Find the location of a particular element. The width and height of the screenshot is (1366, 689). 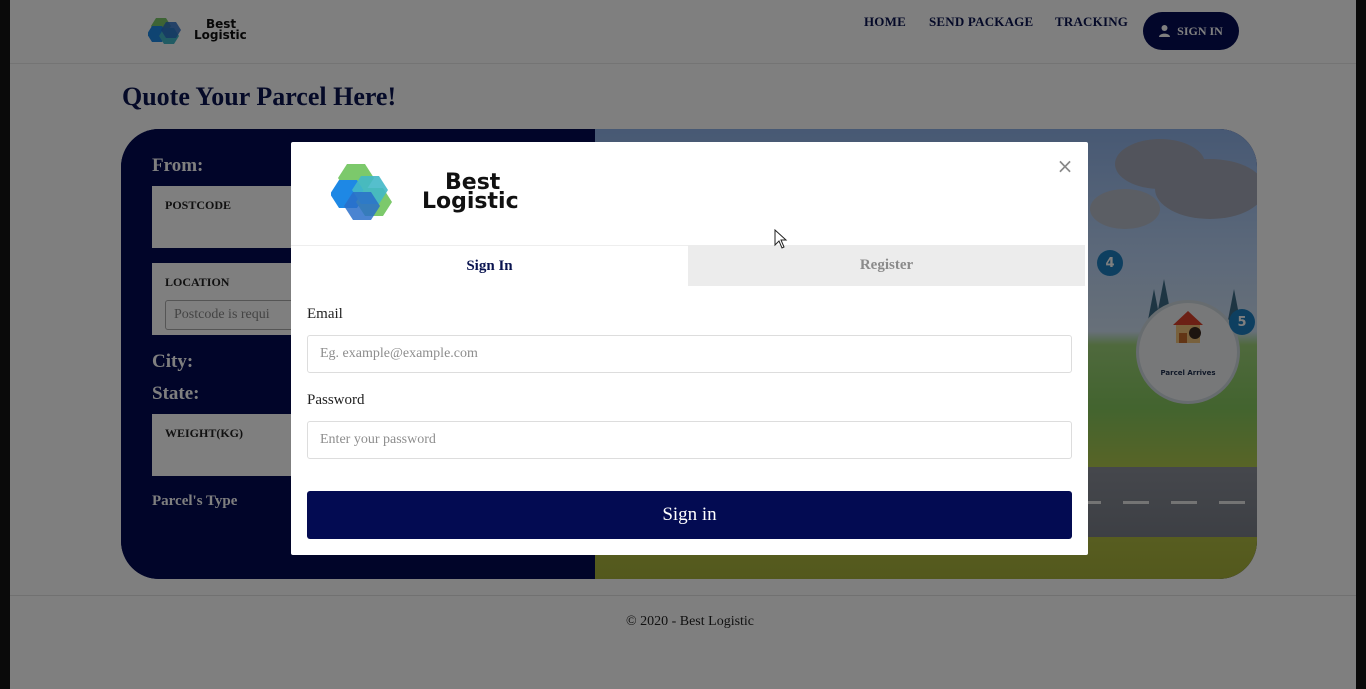

email-input is located at coordinates (689, 354).